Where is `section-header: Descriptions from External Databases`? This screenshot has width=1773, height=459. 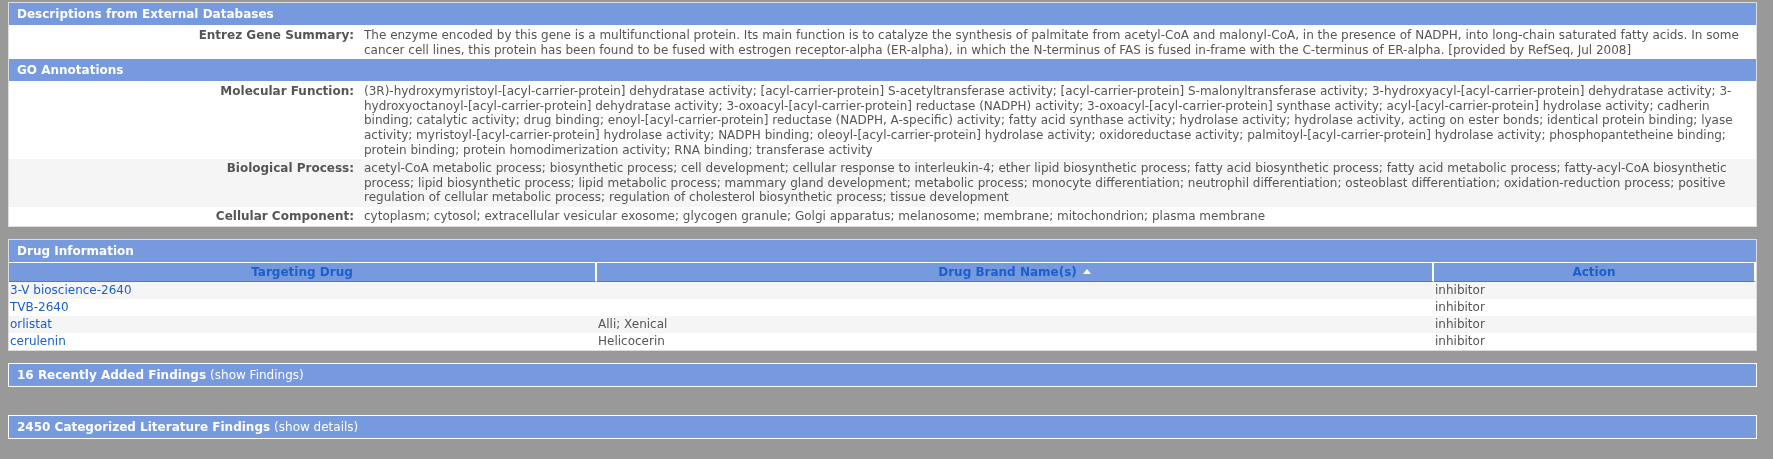
section-header: Descriptions from External Databases is located at coordinates (882, 14).